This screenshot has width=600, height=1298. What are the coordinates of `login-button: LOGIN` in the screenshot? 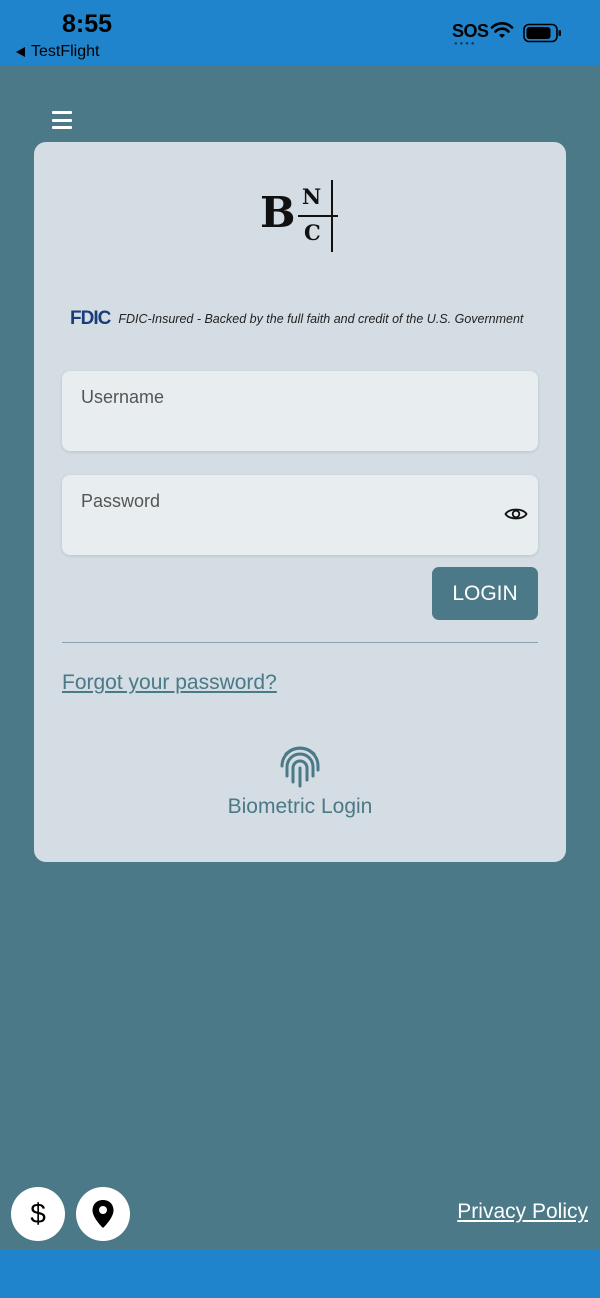 It's located at (485, 593).